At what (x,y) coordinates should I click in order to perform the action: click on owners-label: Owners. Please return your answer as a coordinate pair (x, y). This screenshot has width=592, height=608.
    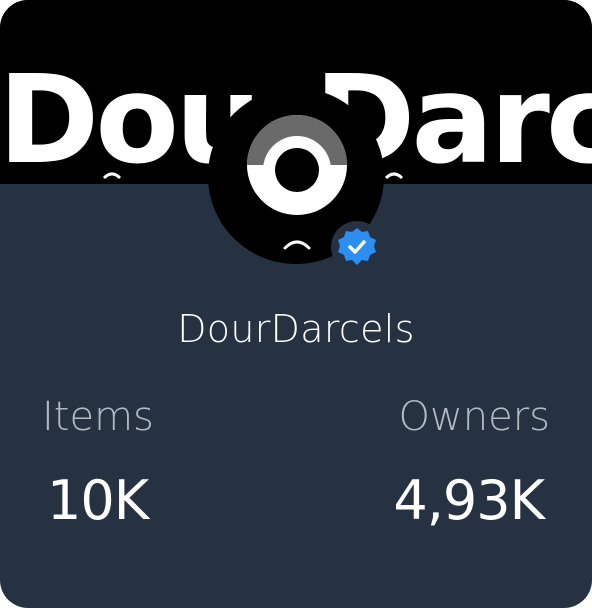
    Looking at the image, I should click on (474, 417).